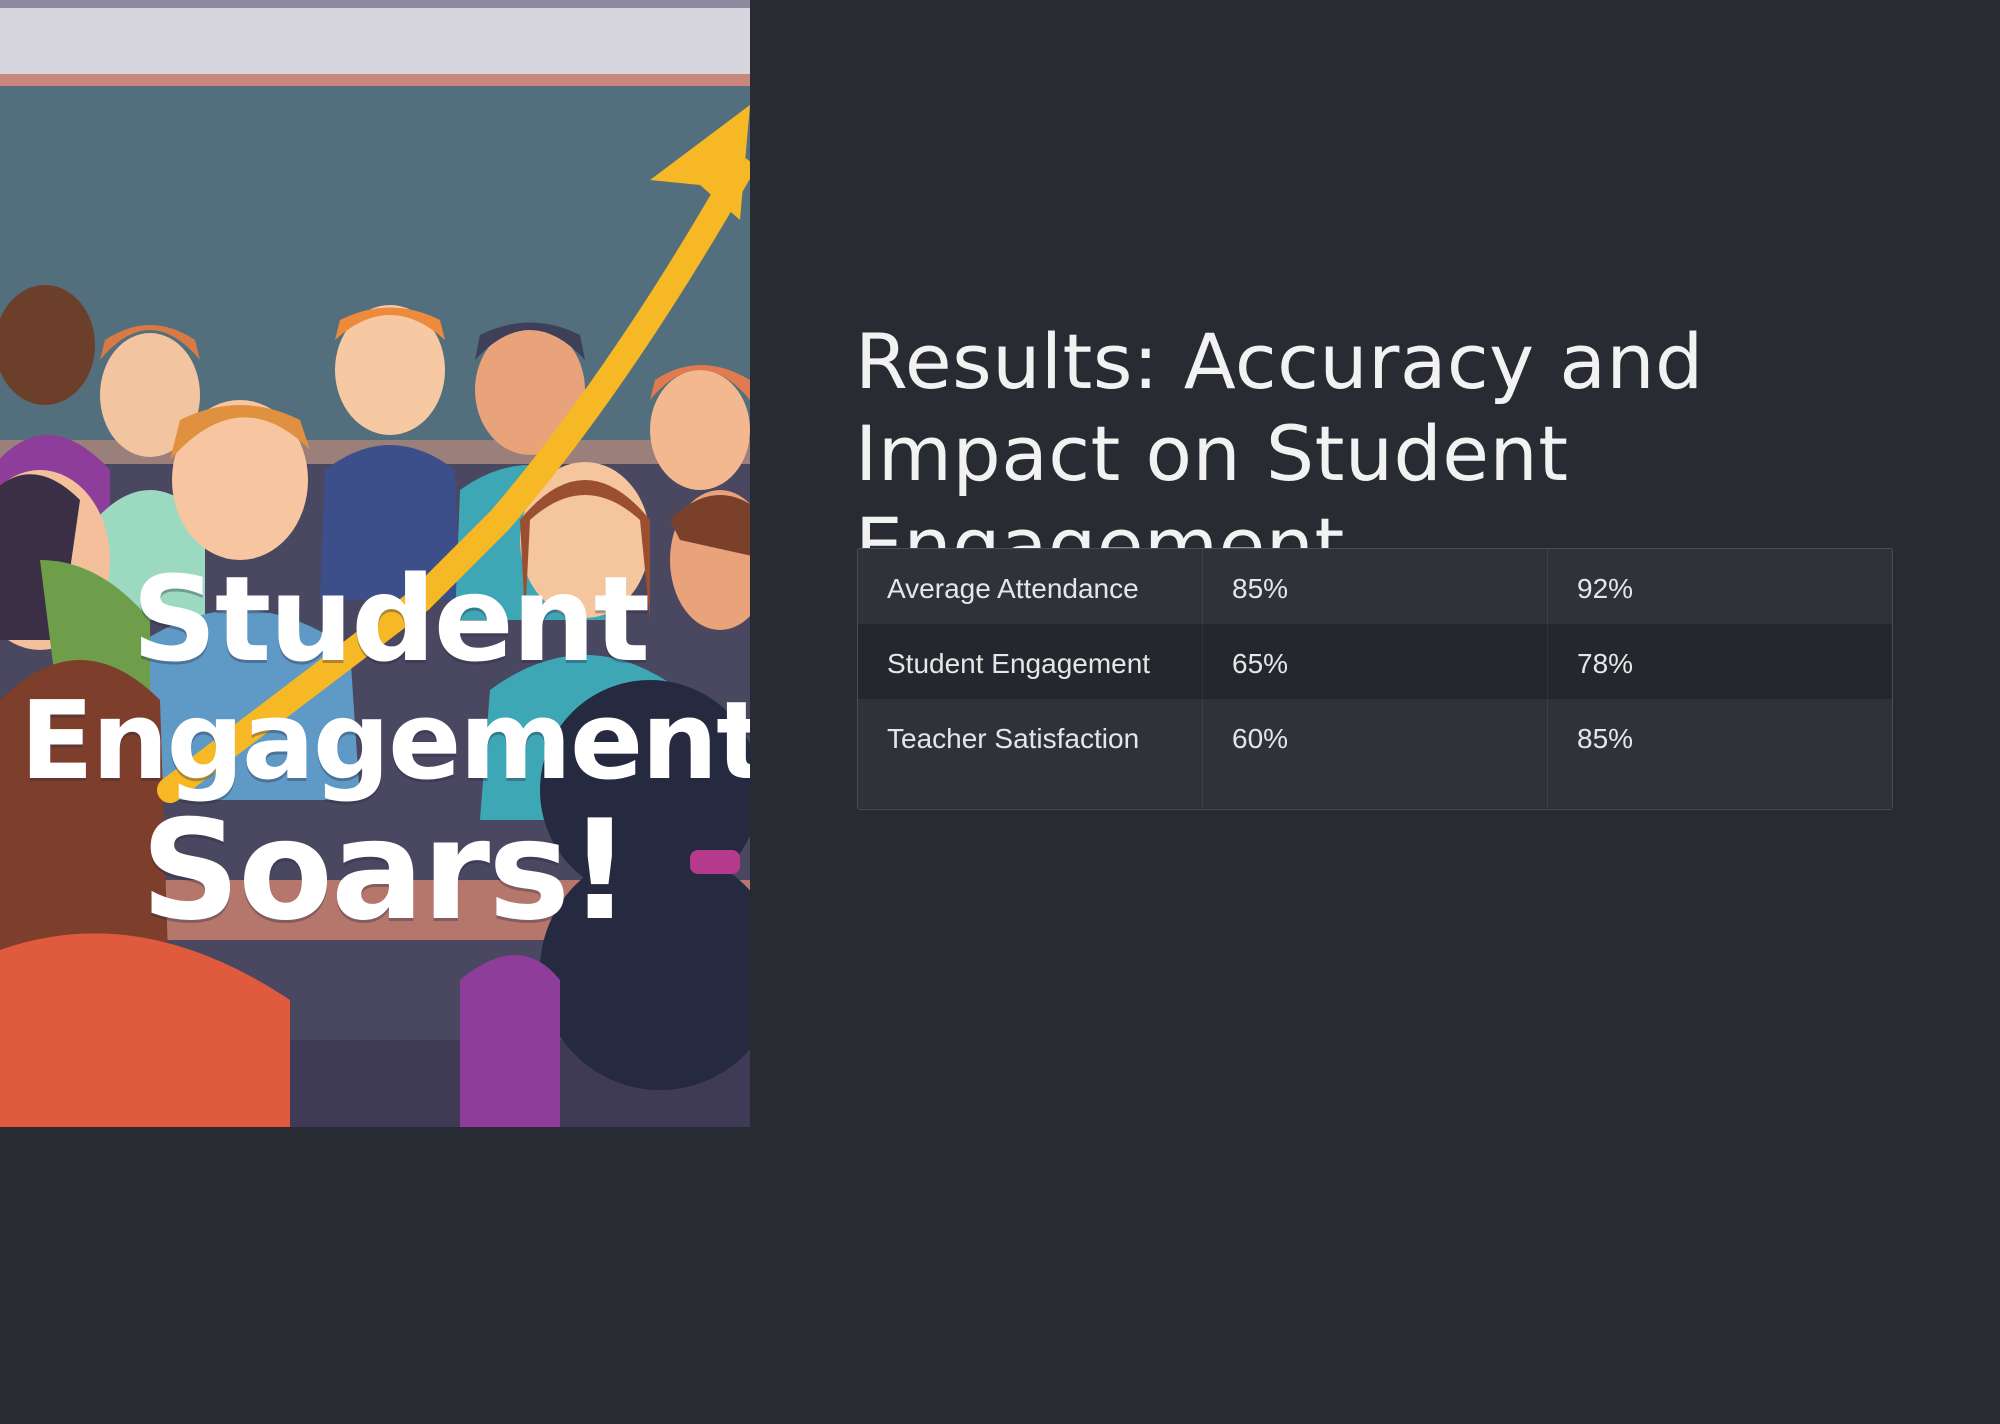  I want to click on table-row: Teacher Satisfaction 60% 85%, so click(1375, 753).